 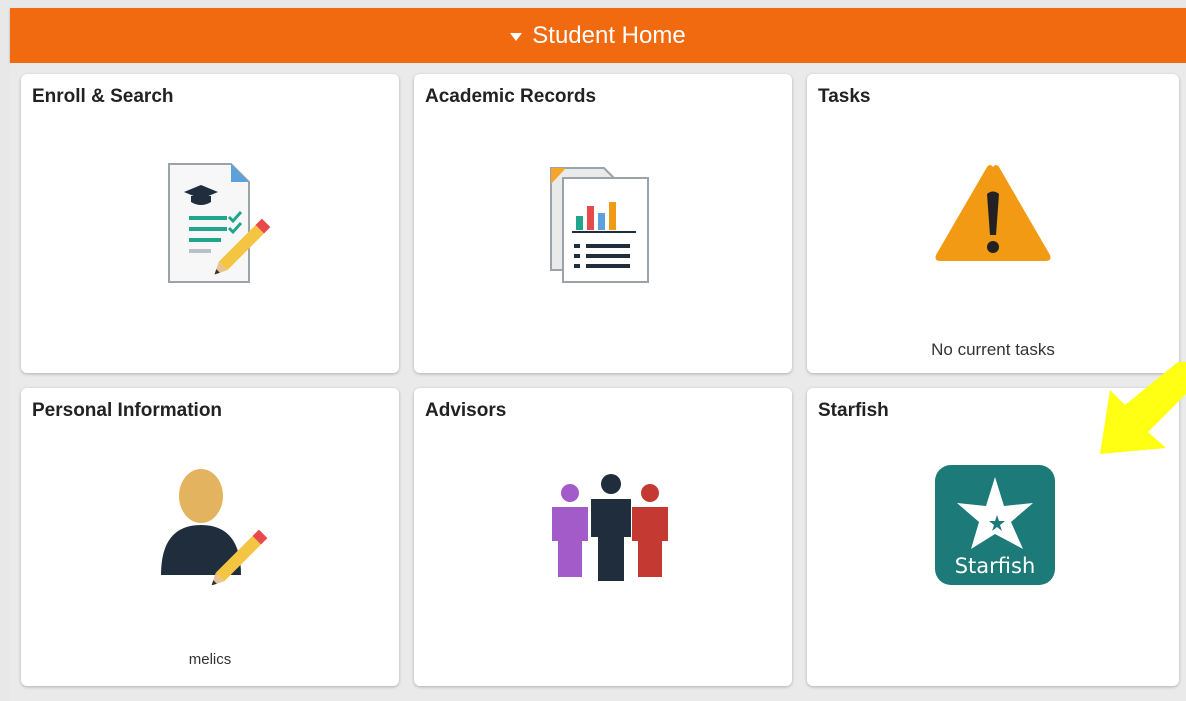 I want to click on tile-title: Personal Information, so click(x=127, y=410).